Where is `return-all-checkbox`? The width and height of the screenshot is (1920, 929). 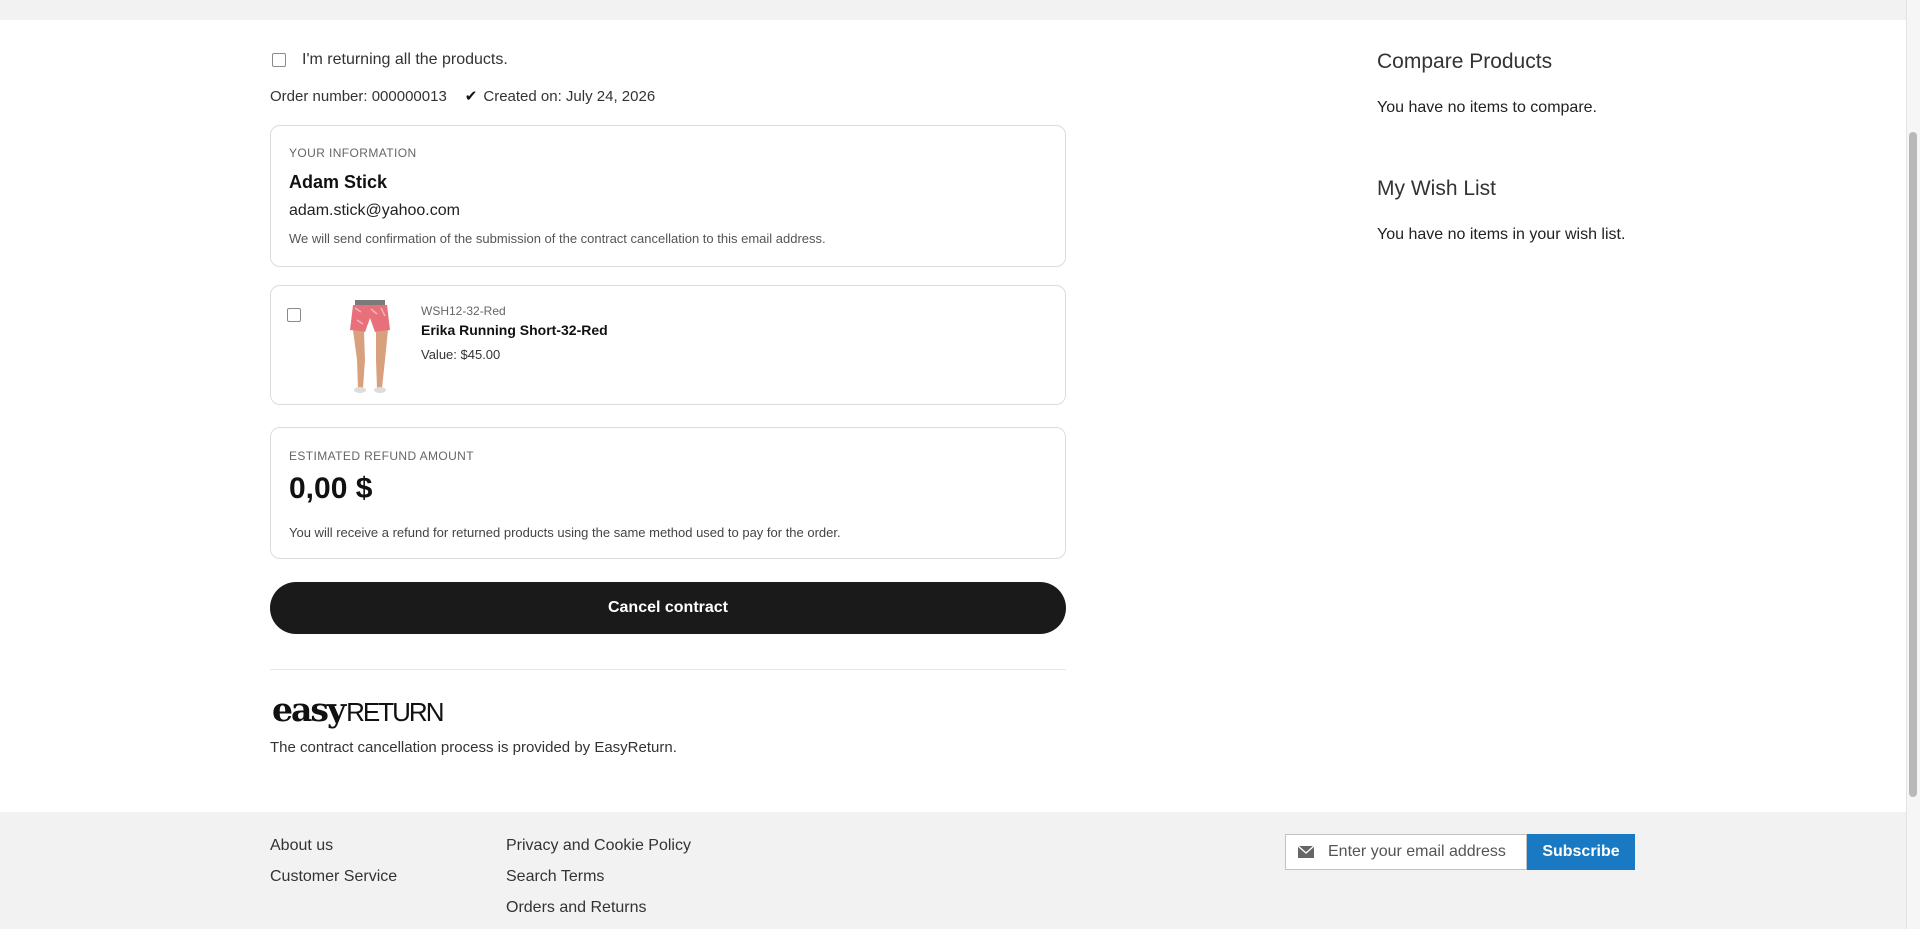 return-all-checkbox is located at coordinates (279, 60).